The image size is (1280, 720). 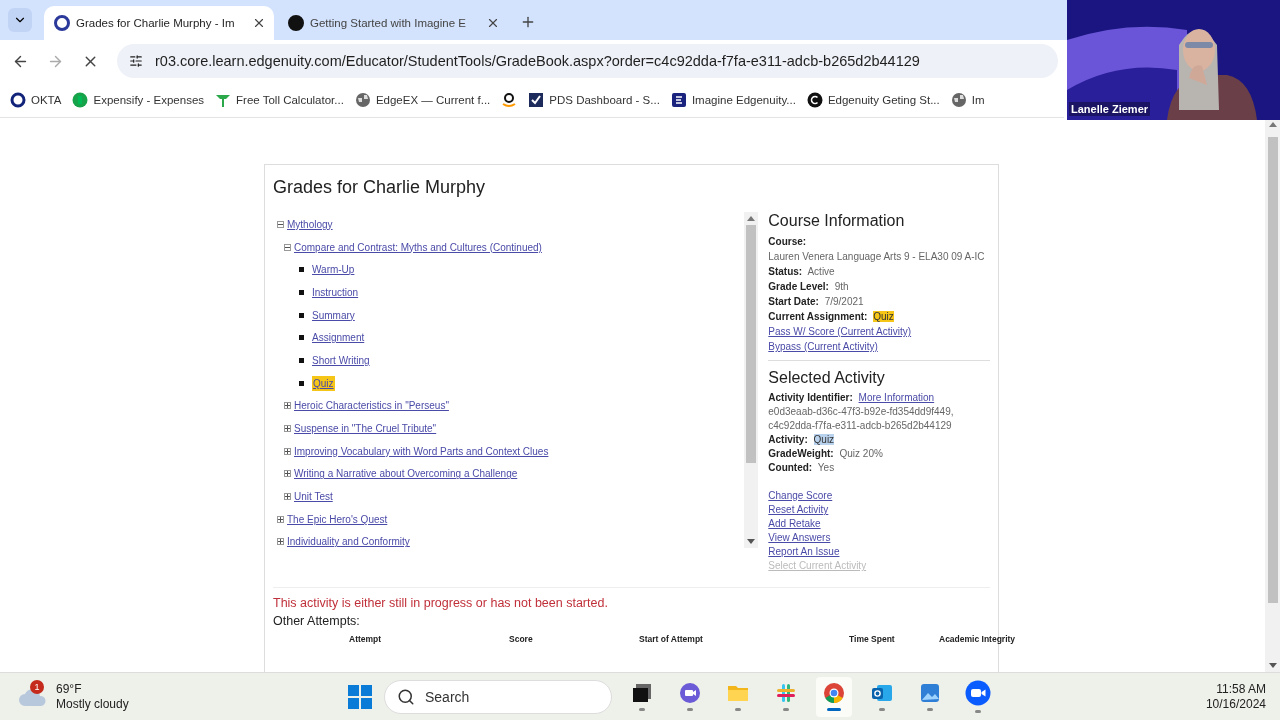 I want to click on tab-menu-button, so click(x=20, y=20).